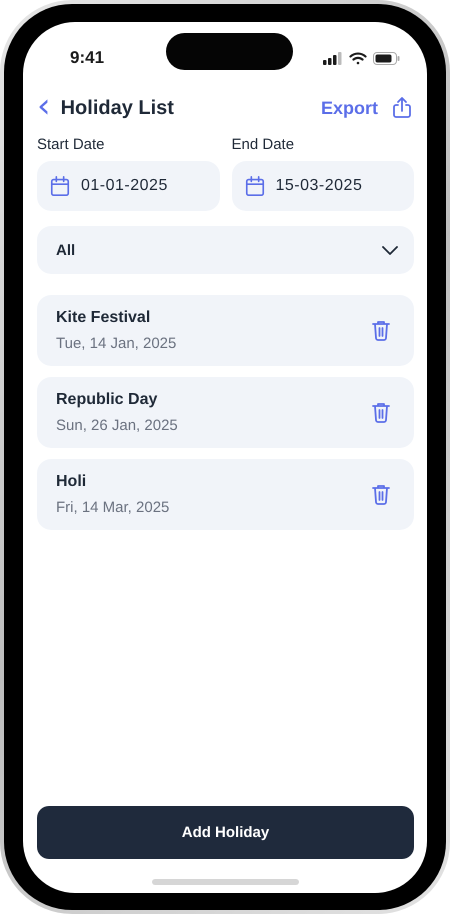 The image size is (450, 914). What do you see at coordinates (117, 343) in the screenshot?
I see `holiday-date: Tue, 14 Jan, 2025` at bounding box center [117, 343].